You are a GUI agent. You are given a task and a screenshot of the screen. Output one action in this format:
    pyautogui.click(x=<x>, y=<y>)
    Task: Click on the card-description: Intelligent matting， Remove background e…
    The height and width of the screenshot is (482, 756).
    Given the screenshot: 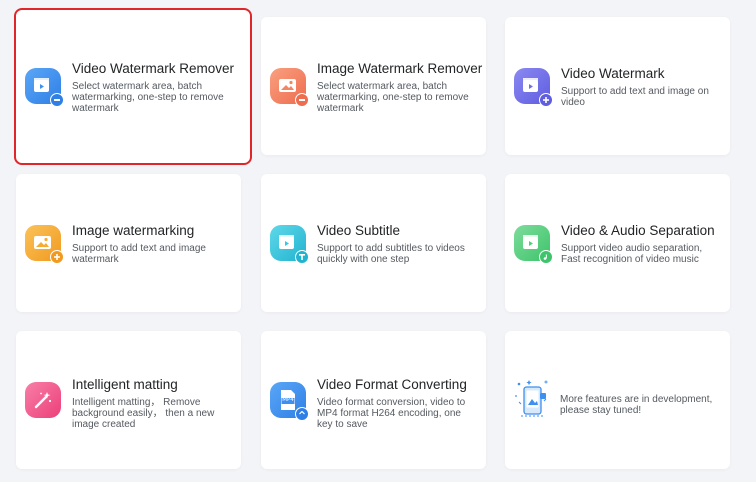 What is the action you would take?
    pyautogui.click(x=143, y=413)
    